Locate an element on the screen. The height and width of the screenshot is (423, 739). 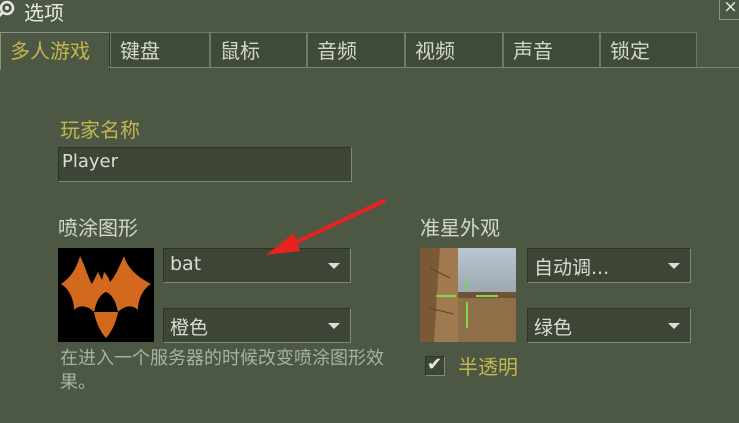
crosshair-label: 准星外观 is located at coordinates (460, 228).